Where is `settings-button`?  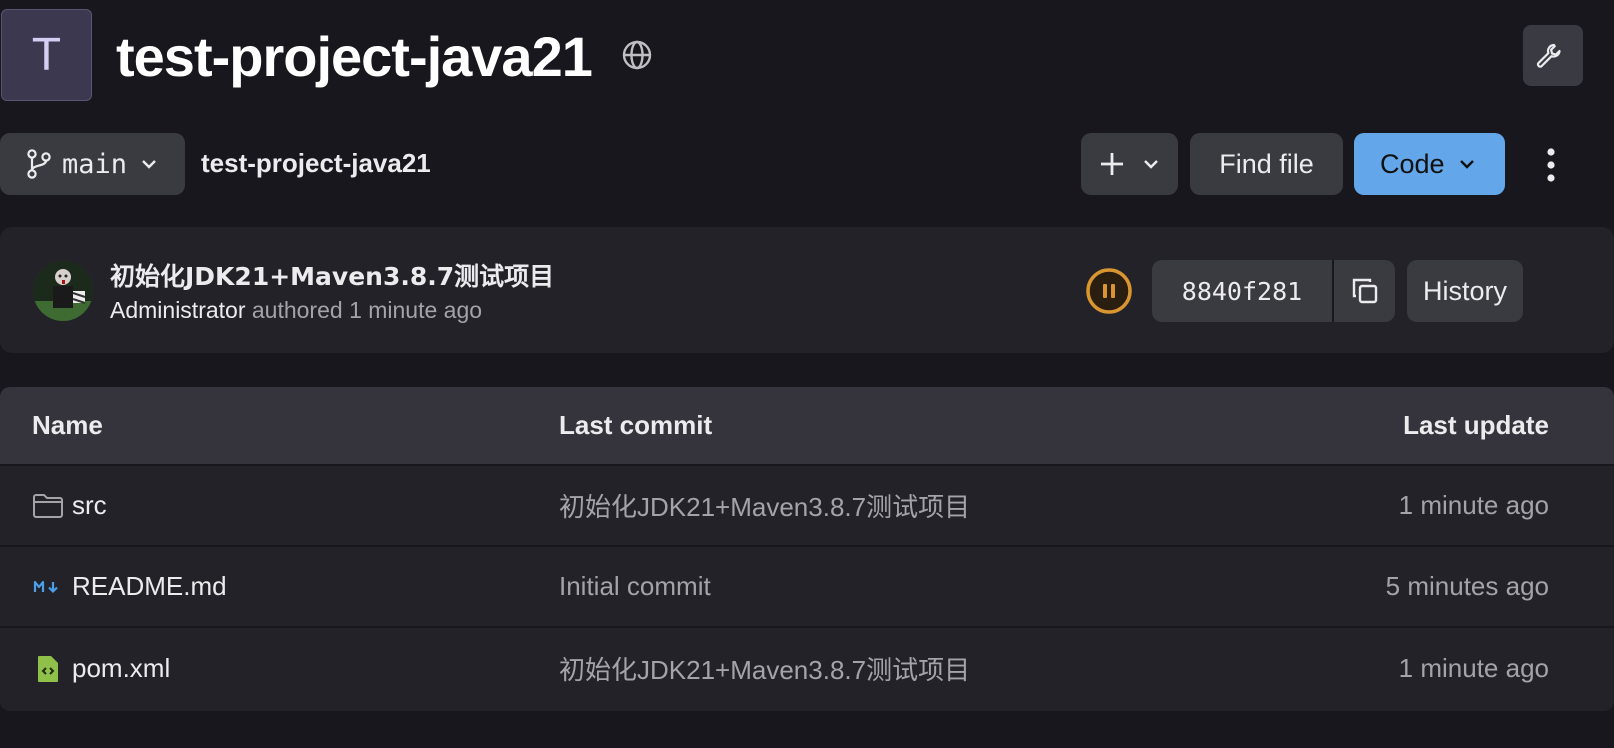
settings-button is located at coordinates (1553, 55).